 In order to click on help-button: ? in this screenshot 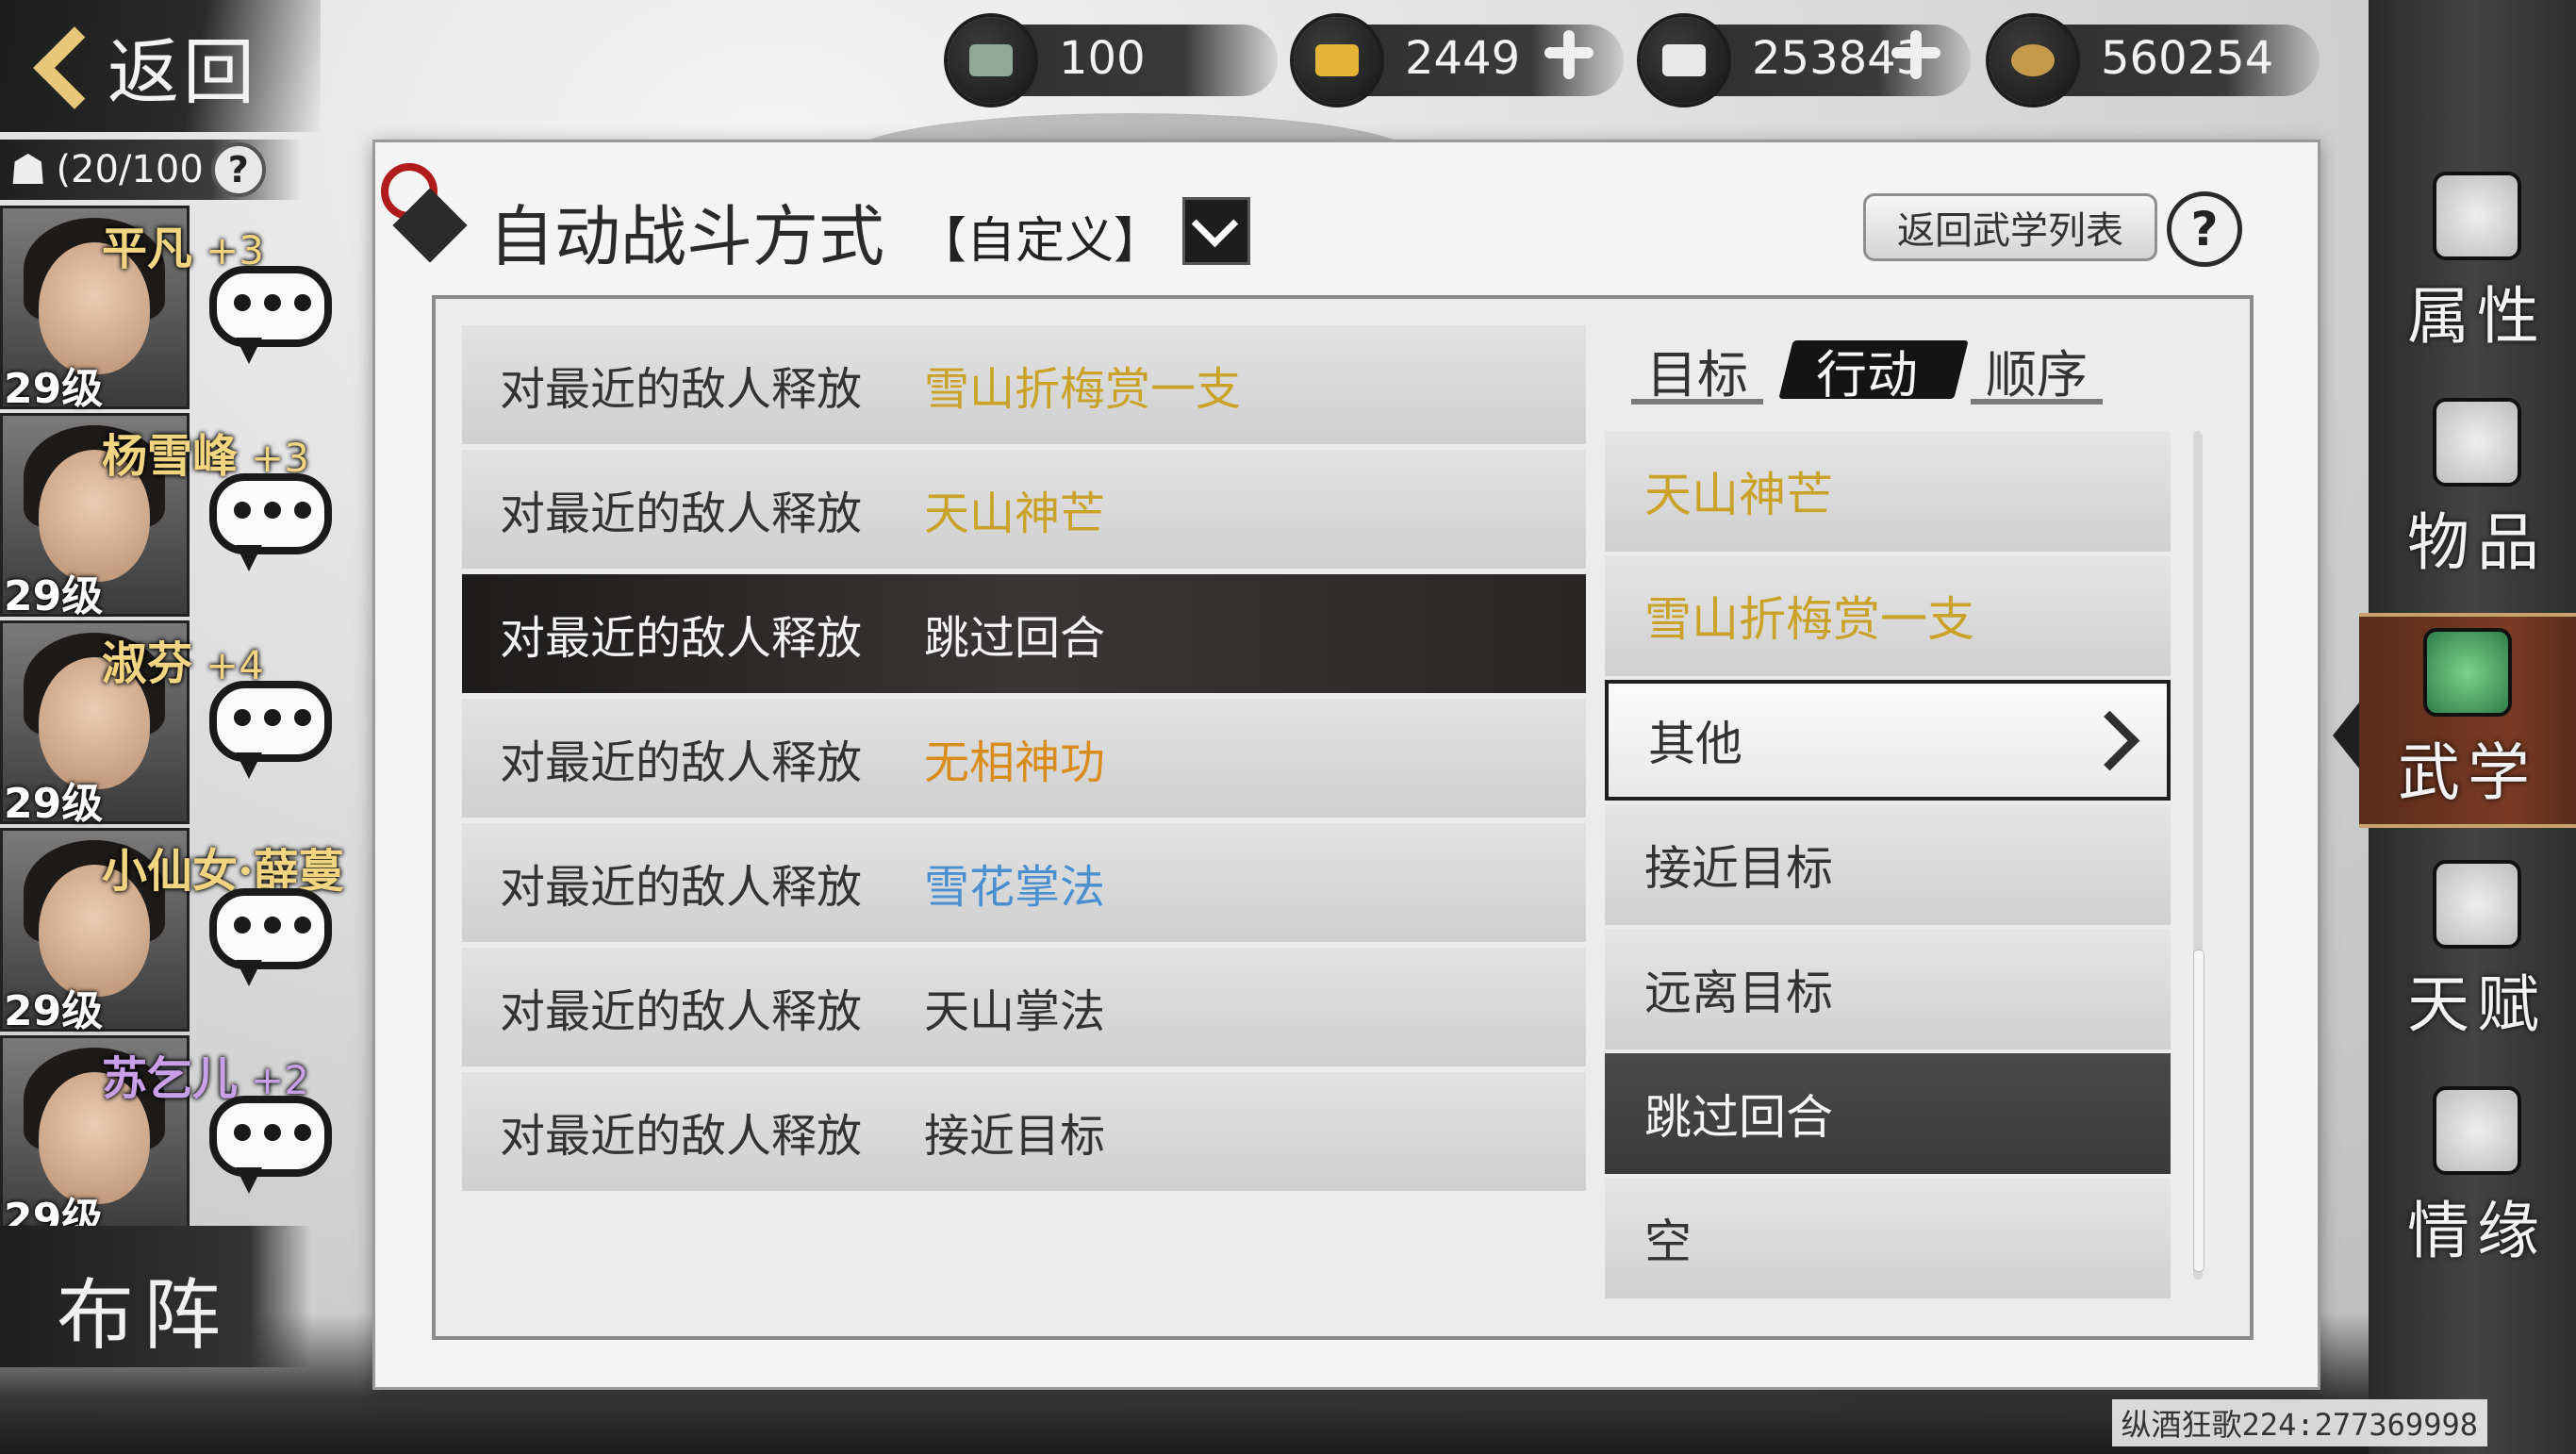, I will do `click(2204, 229)`.